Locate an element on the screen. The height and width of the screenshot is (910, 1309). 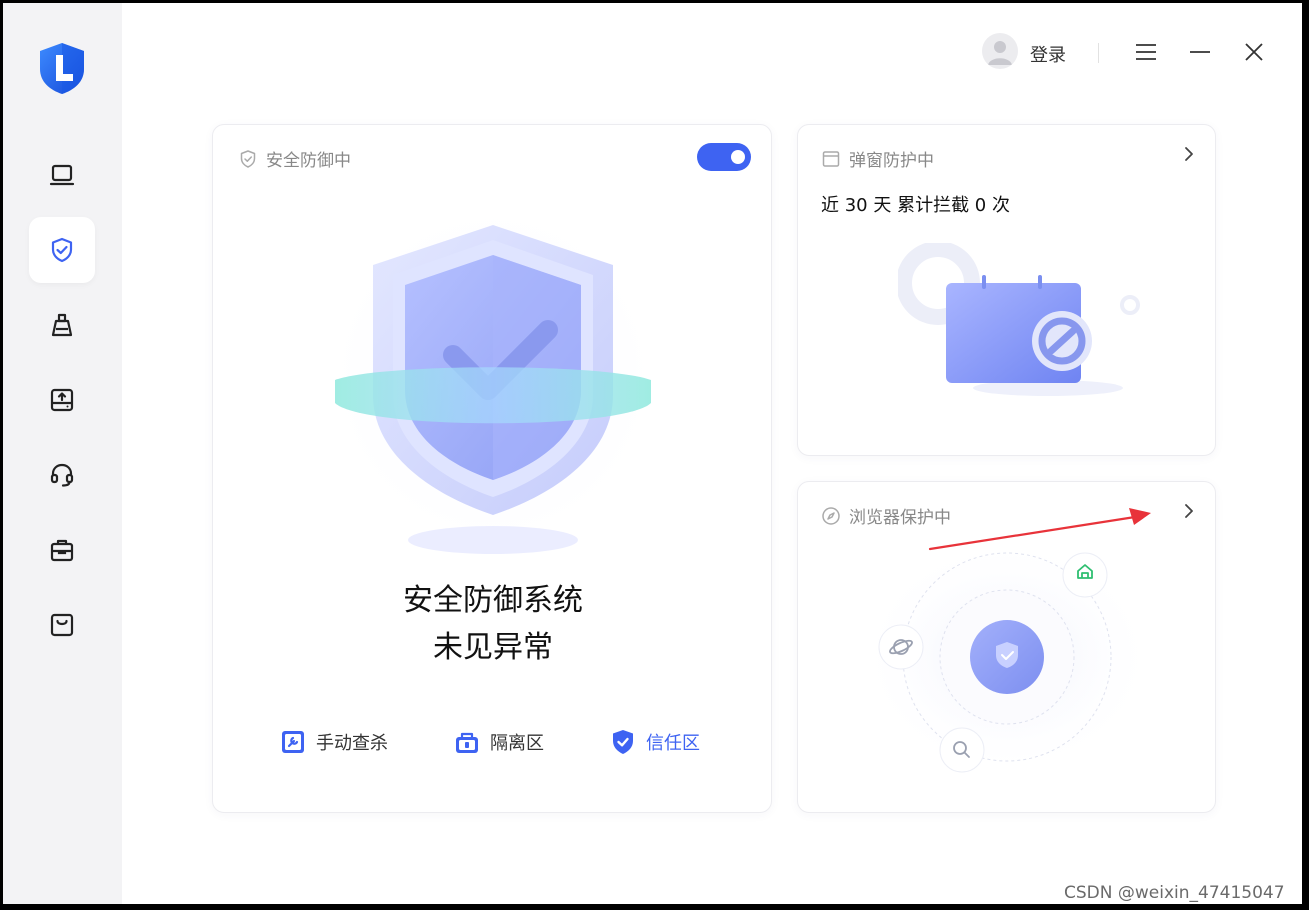
sidebar-item-storage is located at coordinates (62, 400).